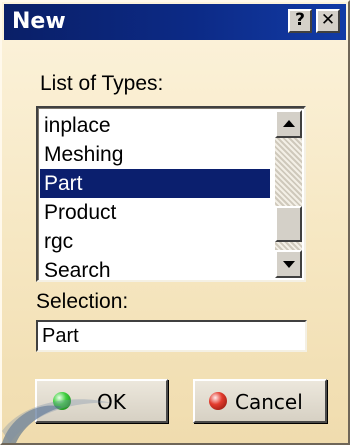 The height and width of the screenshot is (445, 350). Describe the element at coordinates (155, 183) in the screenshot. I see `list-item-selected: Part` at that location.